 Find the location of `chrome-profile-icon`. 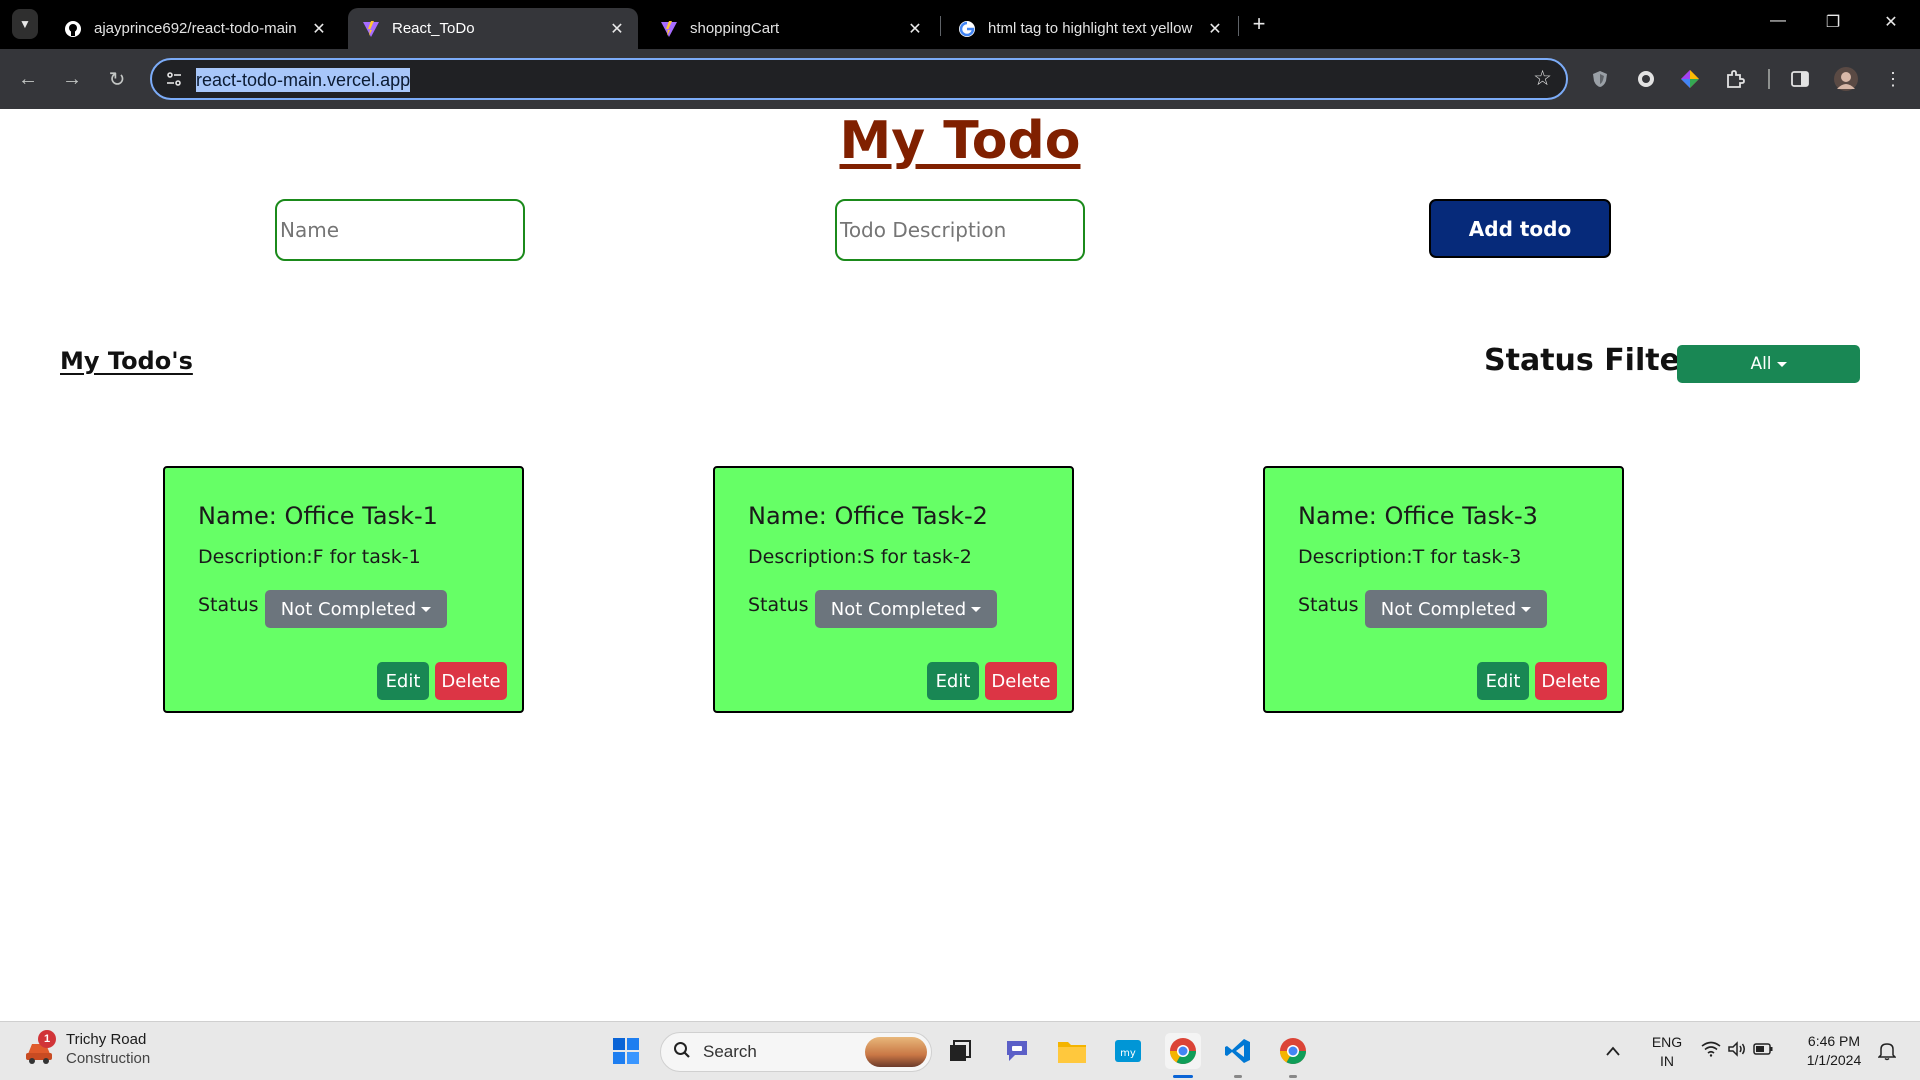

chrome-profile-icon is located at coordinates (1293, 1051).